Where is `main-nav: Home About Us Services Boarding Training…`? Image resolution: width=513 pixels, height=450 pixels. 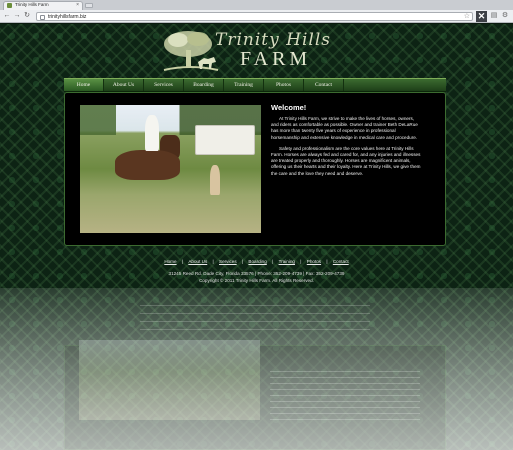
main-nav: Home About Us Services Boarding Training… is located at coordinates (255, 85).